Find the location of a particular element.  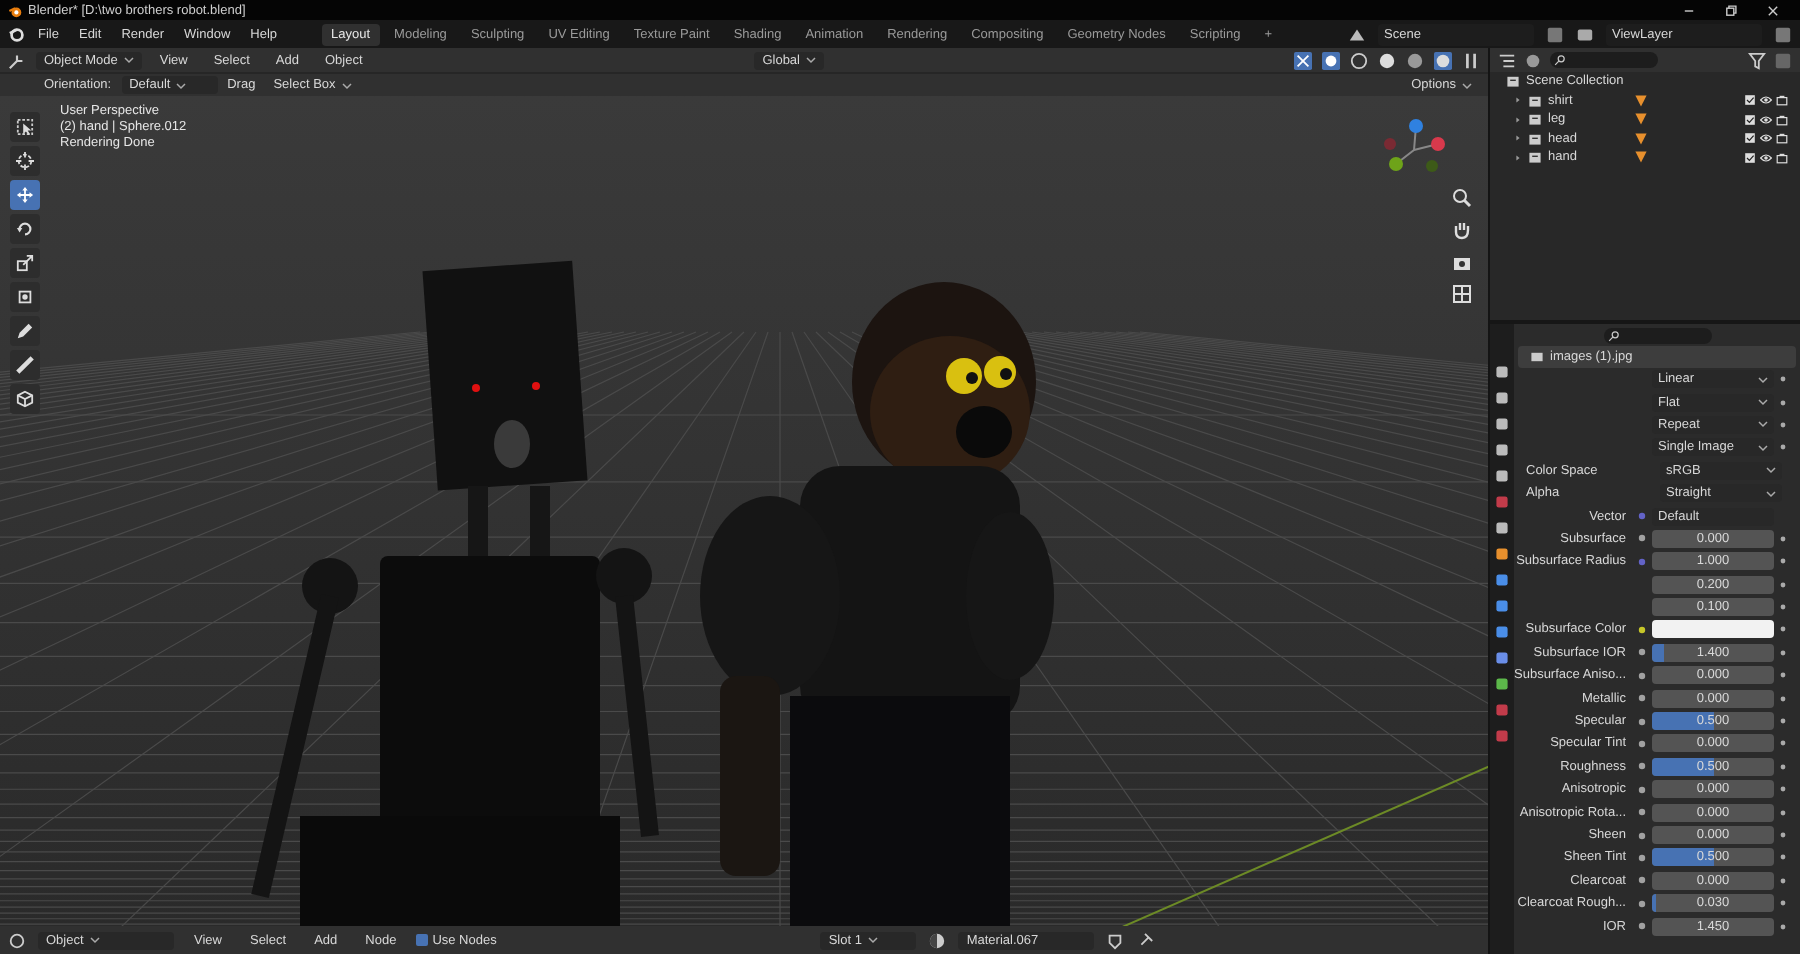

cursor-icon is located at coordinates (25, 161).